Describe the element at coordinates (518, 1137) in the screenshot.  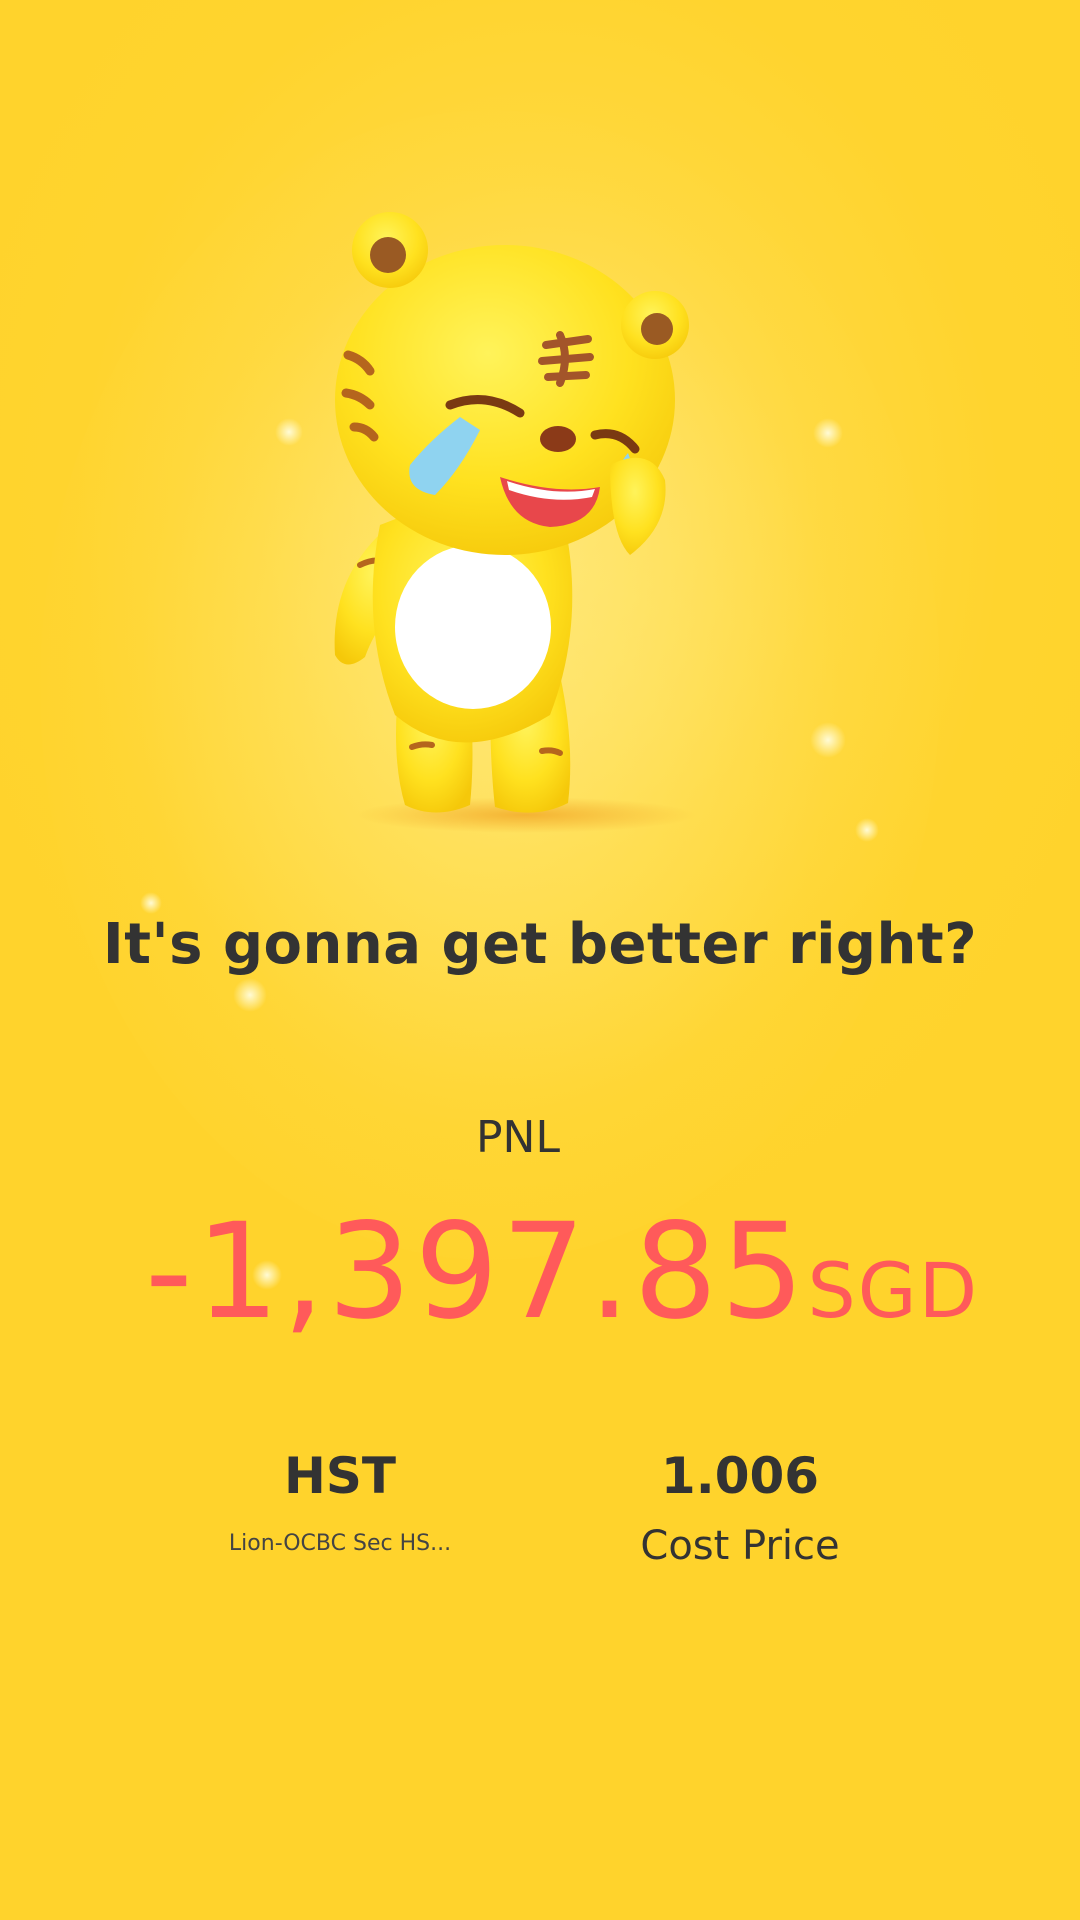
I see `pnl-label: PNL` at that location.